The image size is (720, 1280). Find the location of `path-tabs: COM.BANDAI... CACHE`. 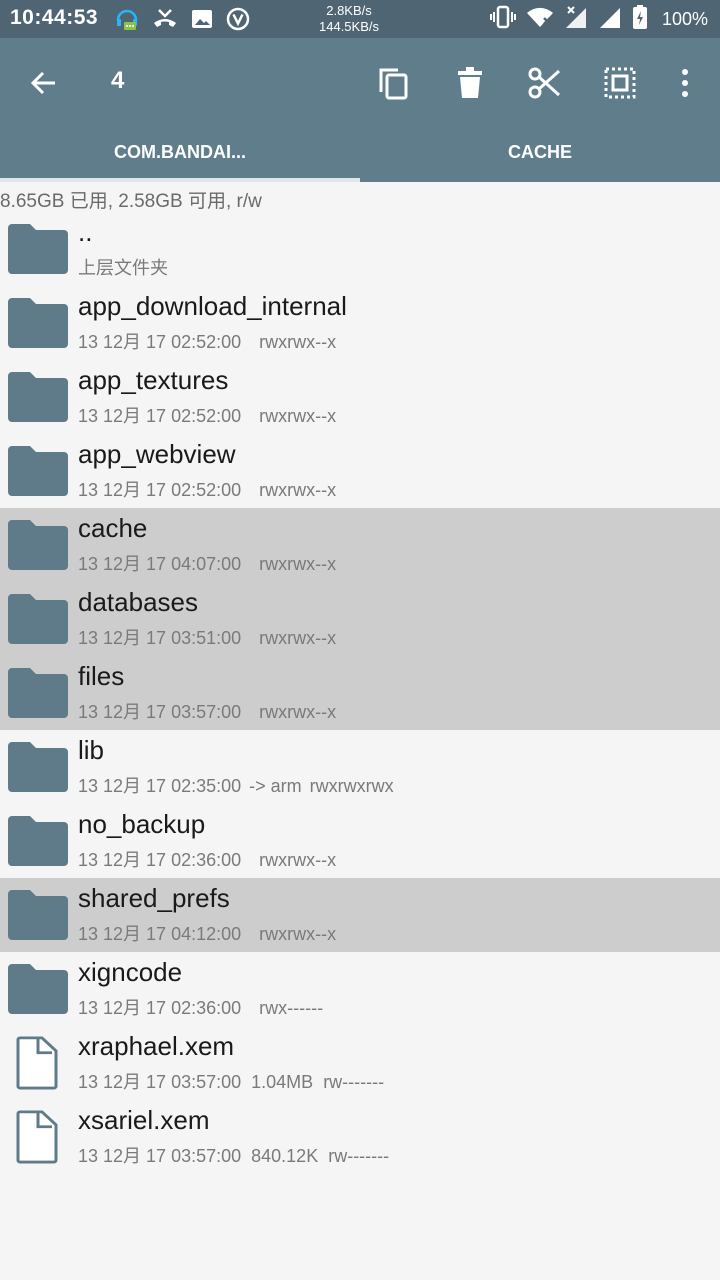

path-tabs: COM.BANDAI... CACHE is located at coordinates (360, 155).